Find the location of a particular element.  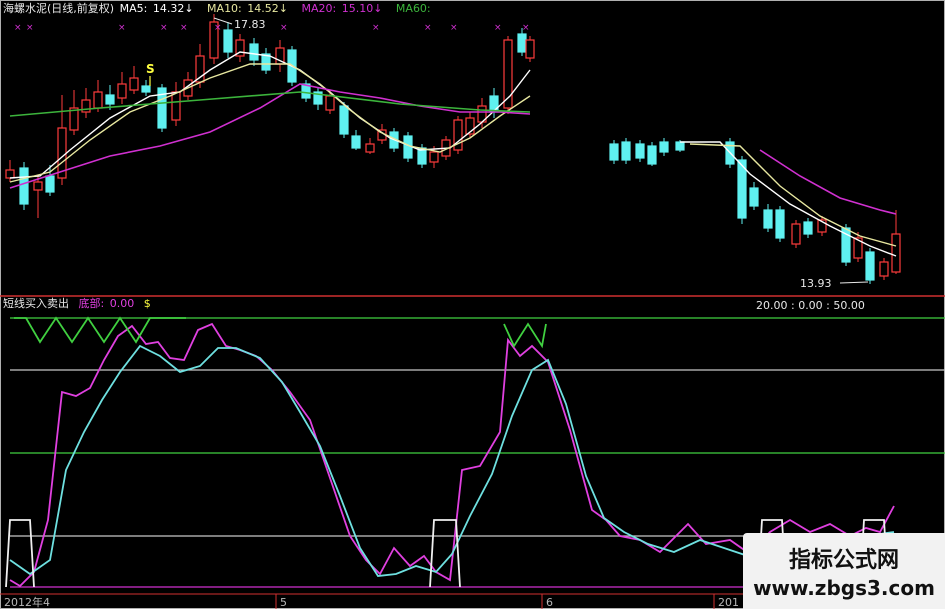

bottom-value: 0.00 is located at coordinates (122, 303).